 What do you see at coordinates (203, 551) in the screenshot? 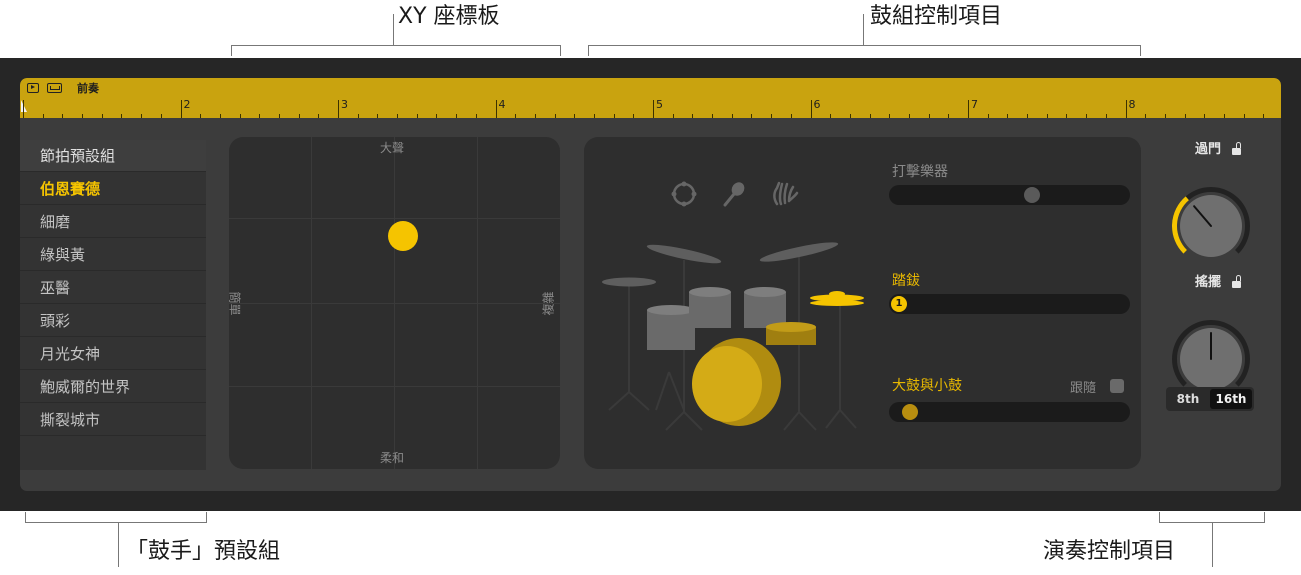
I see `callout-drummer-presets: 「鼓手」預設組` at bounding box center [203, 551].